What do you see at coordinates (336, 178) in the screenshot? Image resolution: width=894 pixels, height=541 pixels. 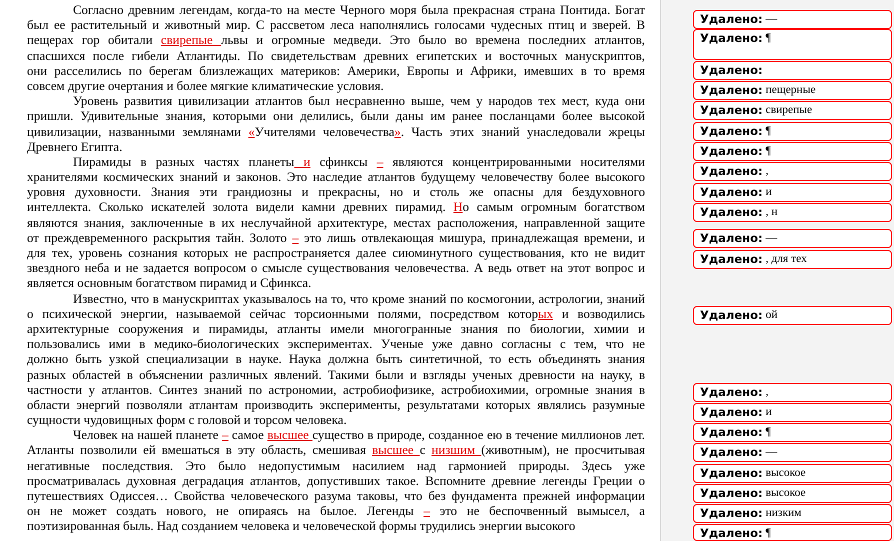 I see `text-line: хранителями космических знаний и законов. Это наследие атлантов будущему человечеству более высокого` at bounding box center [336, 178].